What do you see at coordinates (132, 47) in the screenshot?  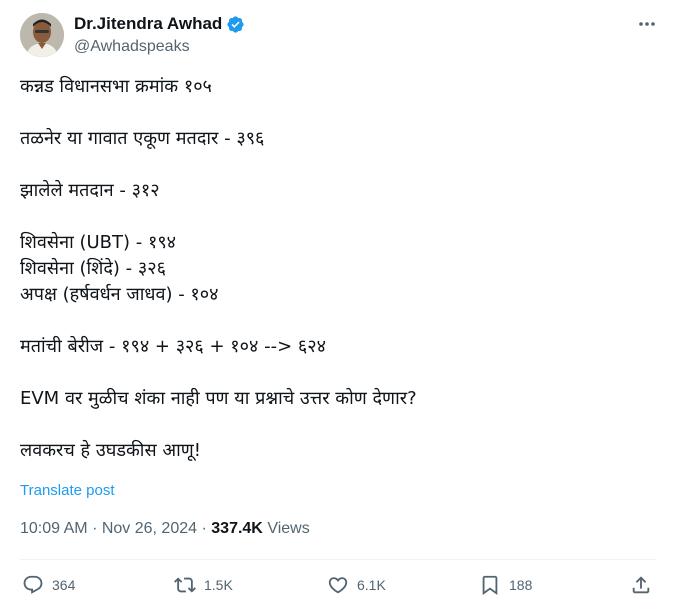 I see `author-handle: @Awhadspeaks` at bounding box center [132, 47].